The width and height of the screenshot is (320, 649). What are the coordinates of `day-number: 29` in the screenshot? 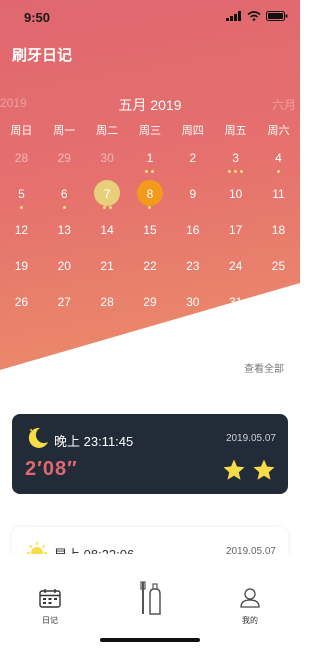 It's located at (64, 158).